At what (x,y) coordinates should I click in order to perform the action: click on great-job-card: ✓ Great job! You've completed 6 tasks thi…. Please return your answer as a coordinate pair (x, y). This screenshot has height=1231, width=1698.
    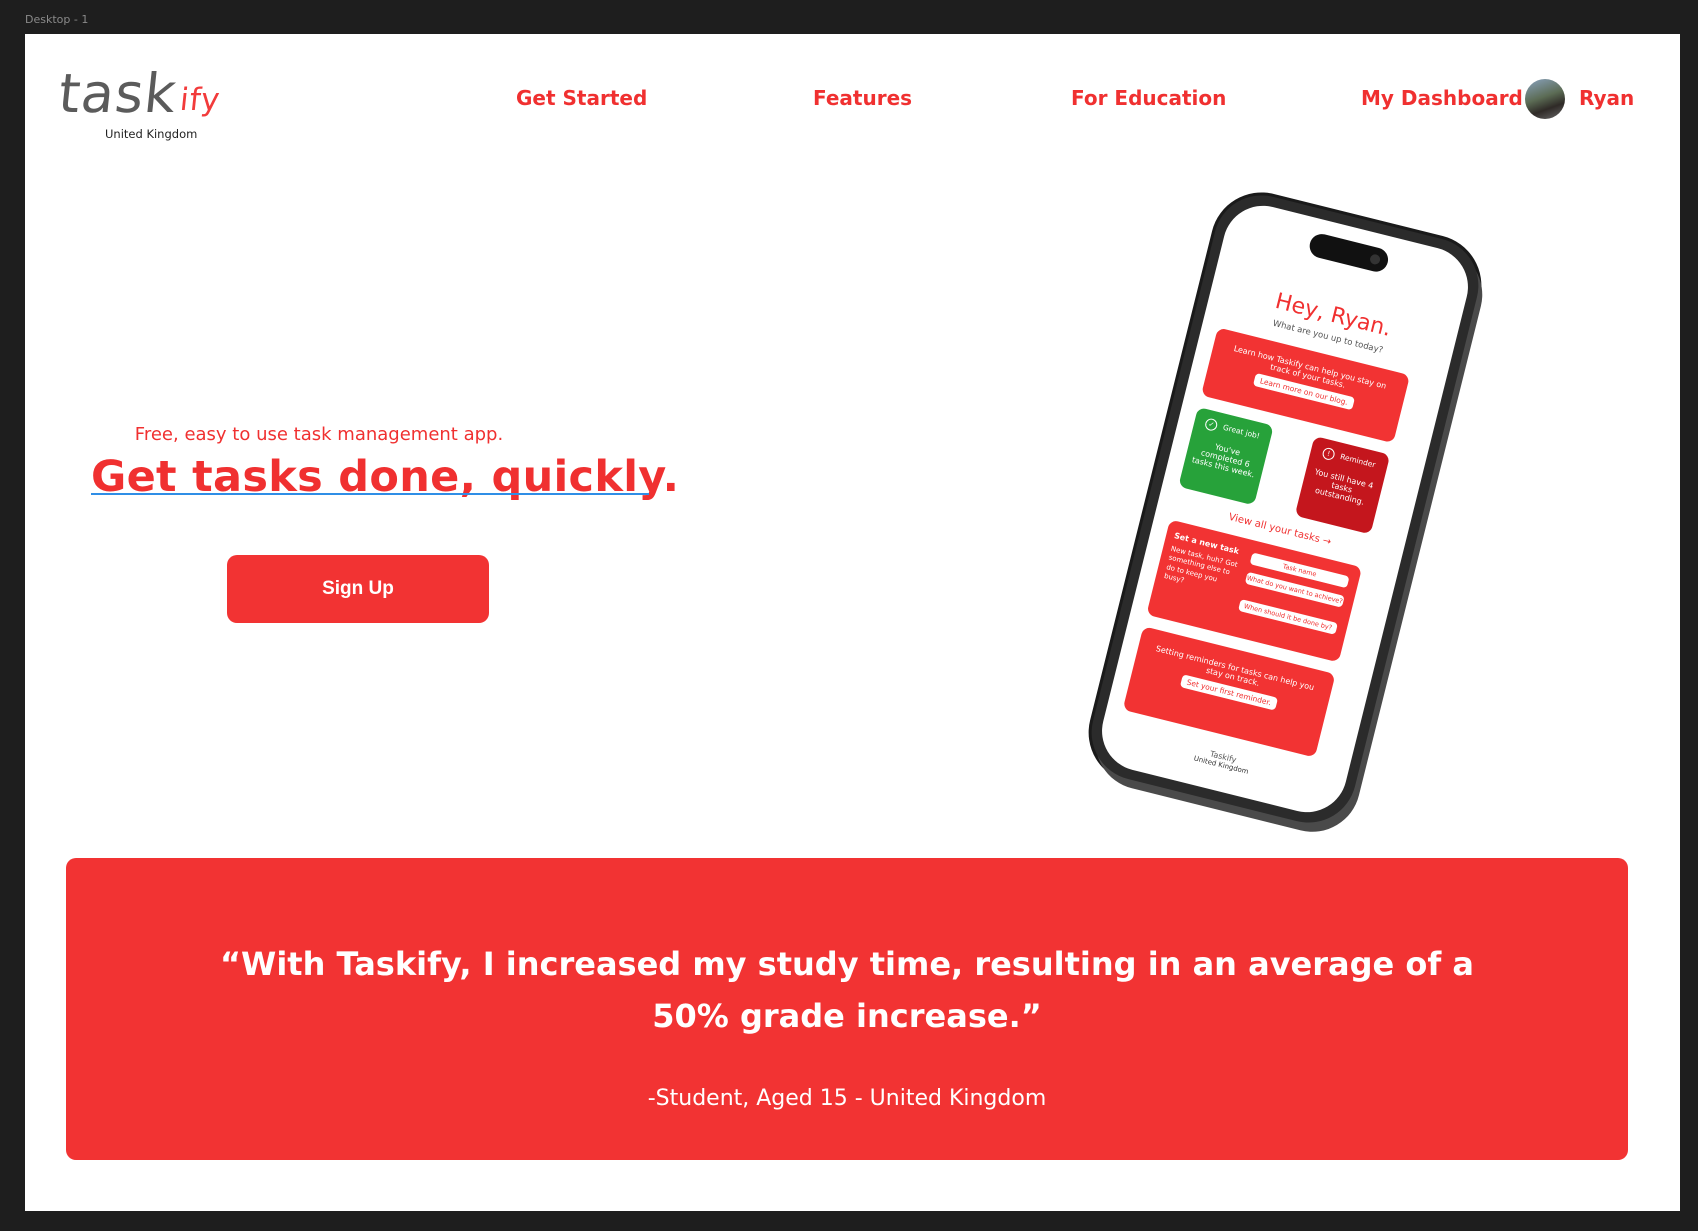
    Looking at the image, I should click on (1226, 456).